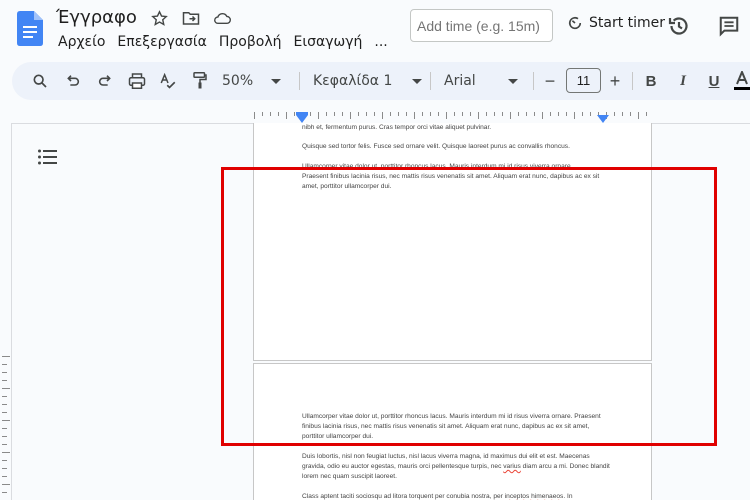 The image size is (750, 500). Describe the element at coordinates (250, 42) in the screenshot. I see `menu-view: Προβολή` at that location.